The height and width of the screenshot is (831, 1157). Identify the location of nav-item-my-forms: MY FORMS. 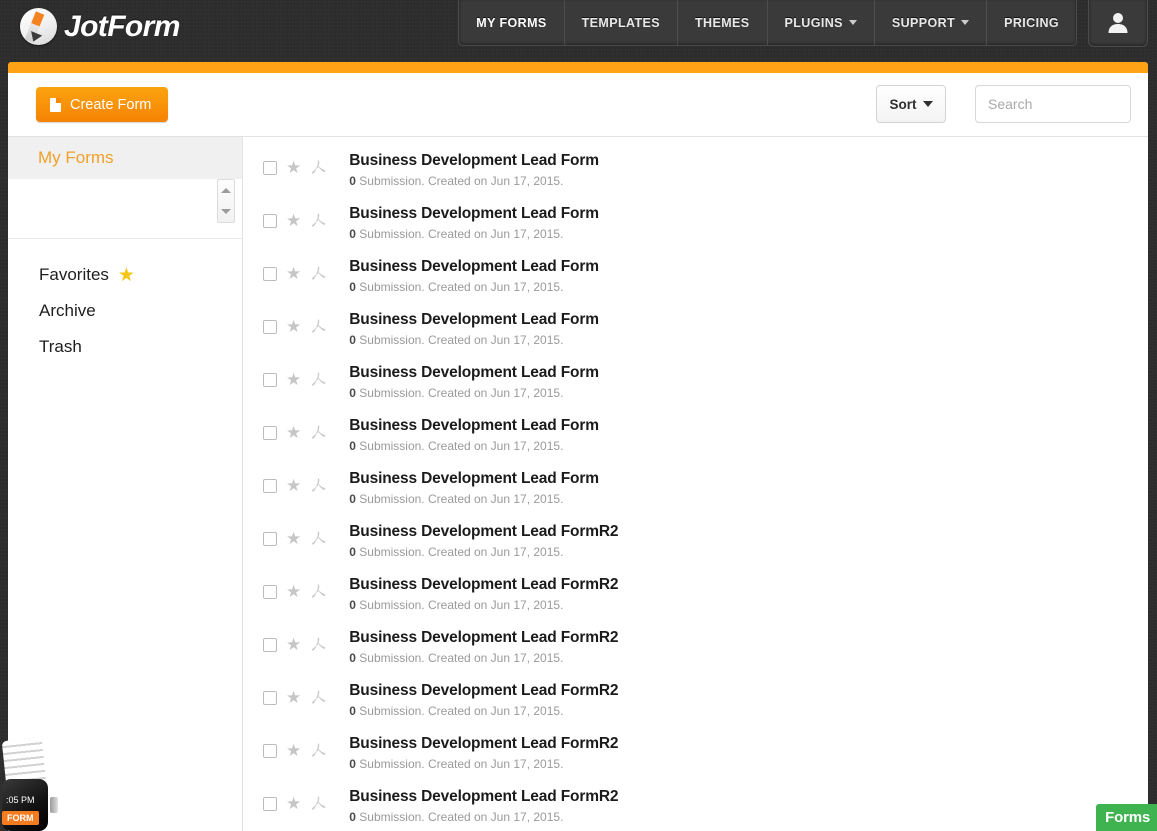
(512, 22).